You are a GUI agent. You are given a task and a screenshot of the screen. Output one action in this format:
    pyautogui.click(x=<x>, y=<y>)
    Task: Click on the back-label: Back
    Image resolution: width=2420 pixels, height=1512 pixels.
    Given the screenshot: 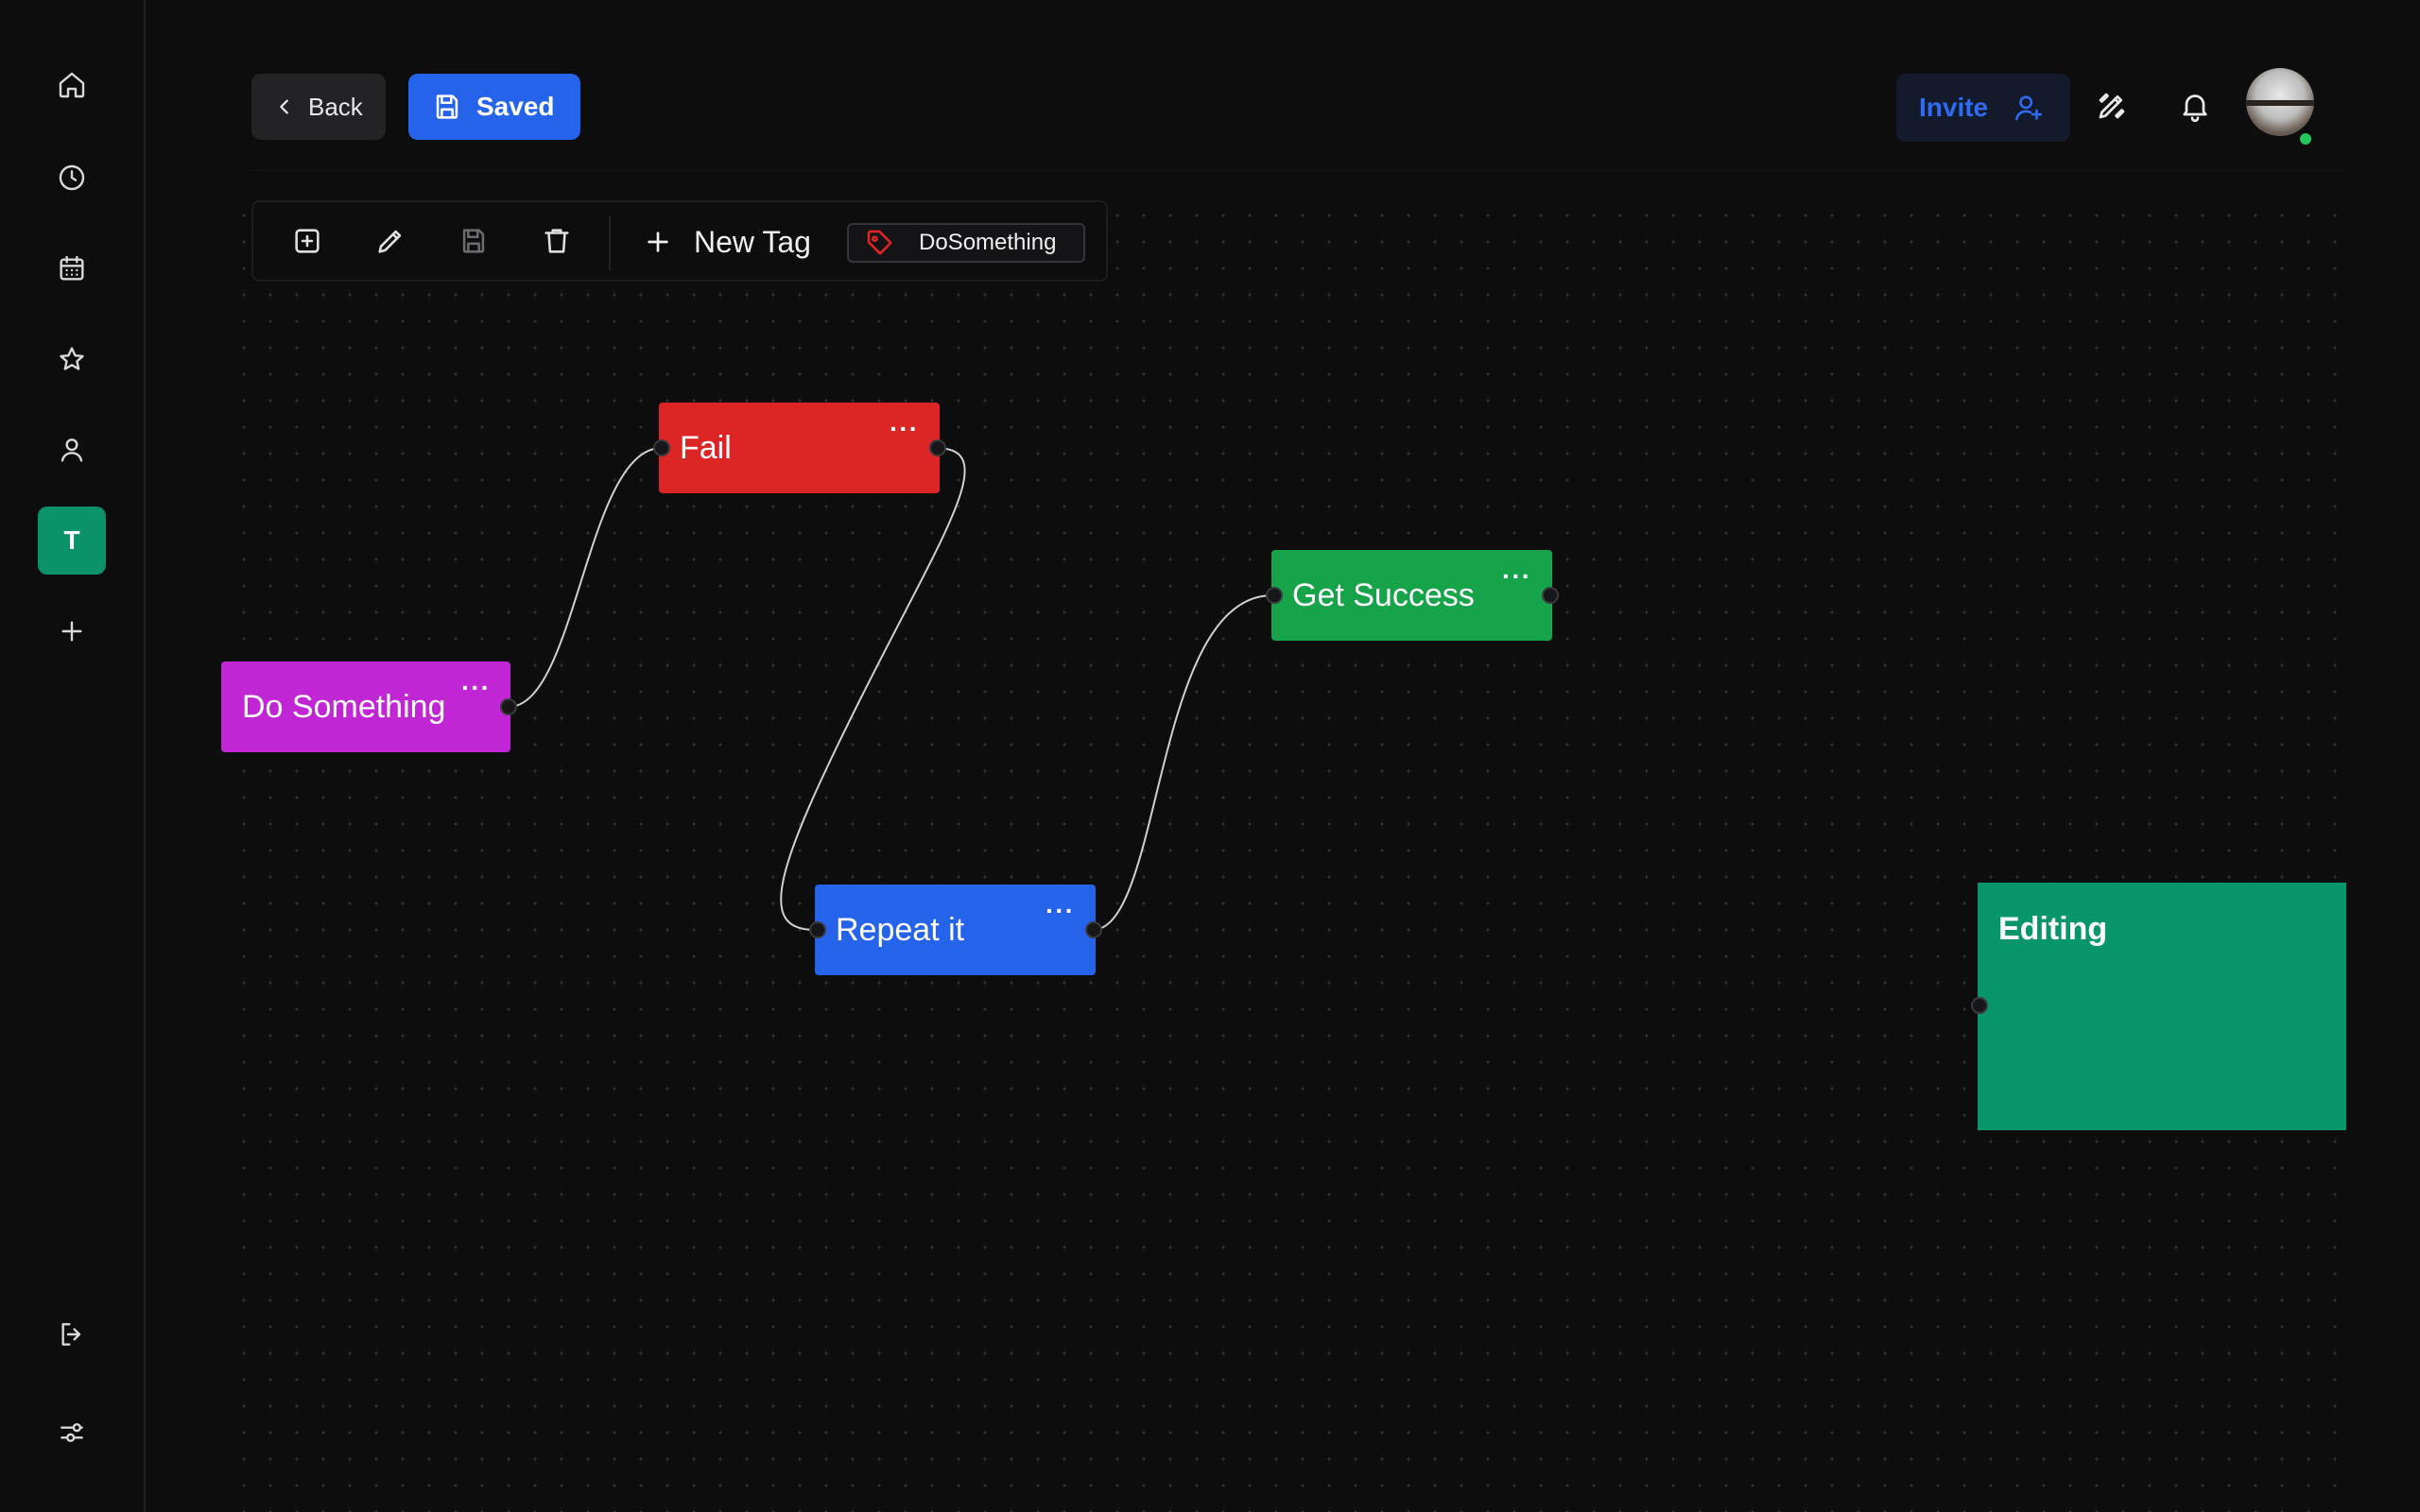 What is the action you would take?
    pyautogui.click(x=335, y=106)
    